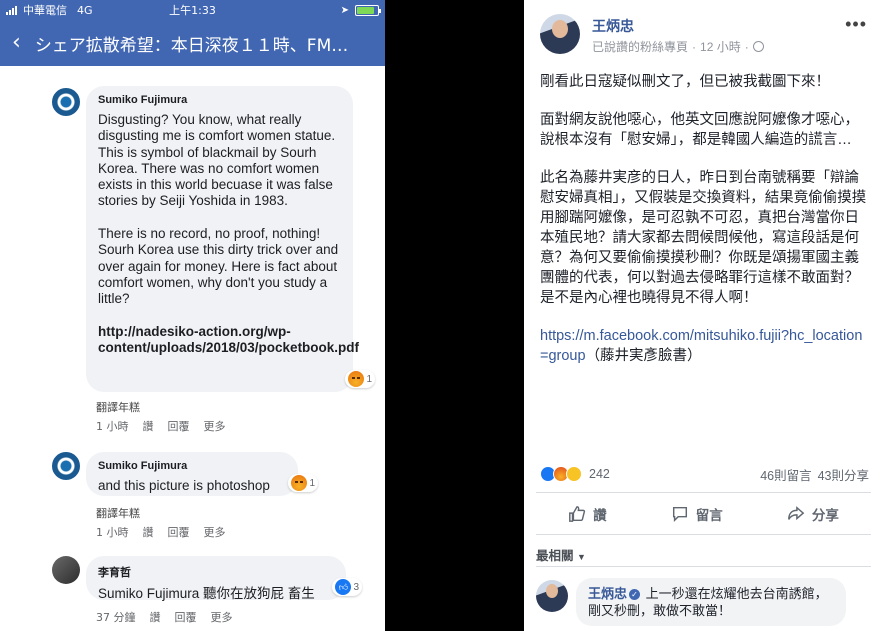 The width and height of the screenshot is (883, 631). Describe the element at coordinates (679, 514) in the screenshot. I see `speech-bubble-icon` at that location.